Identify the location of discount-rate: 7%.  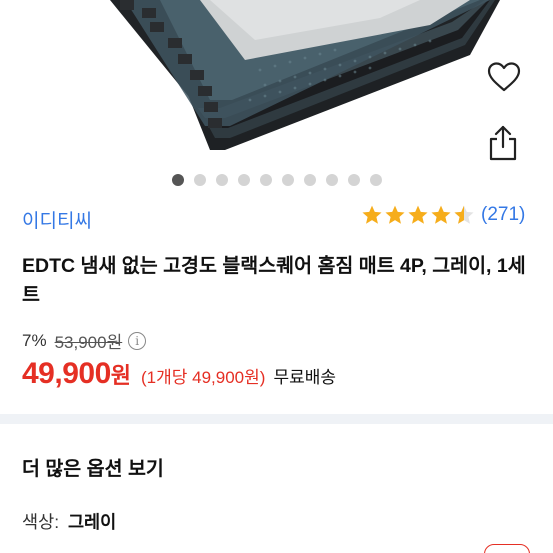
(34, 340).